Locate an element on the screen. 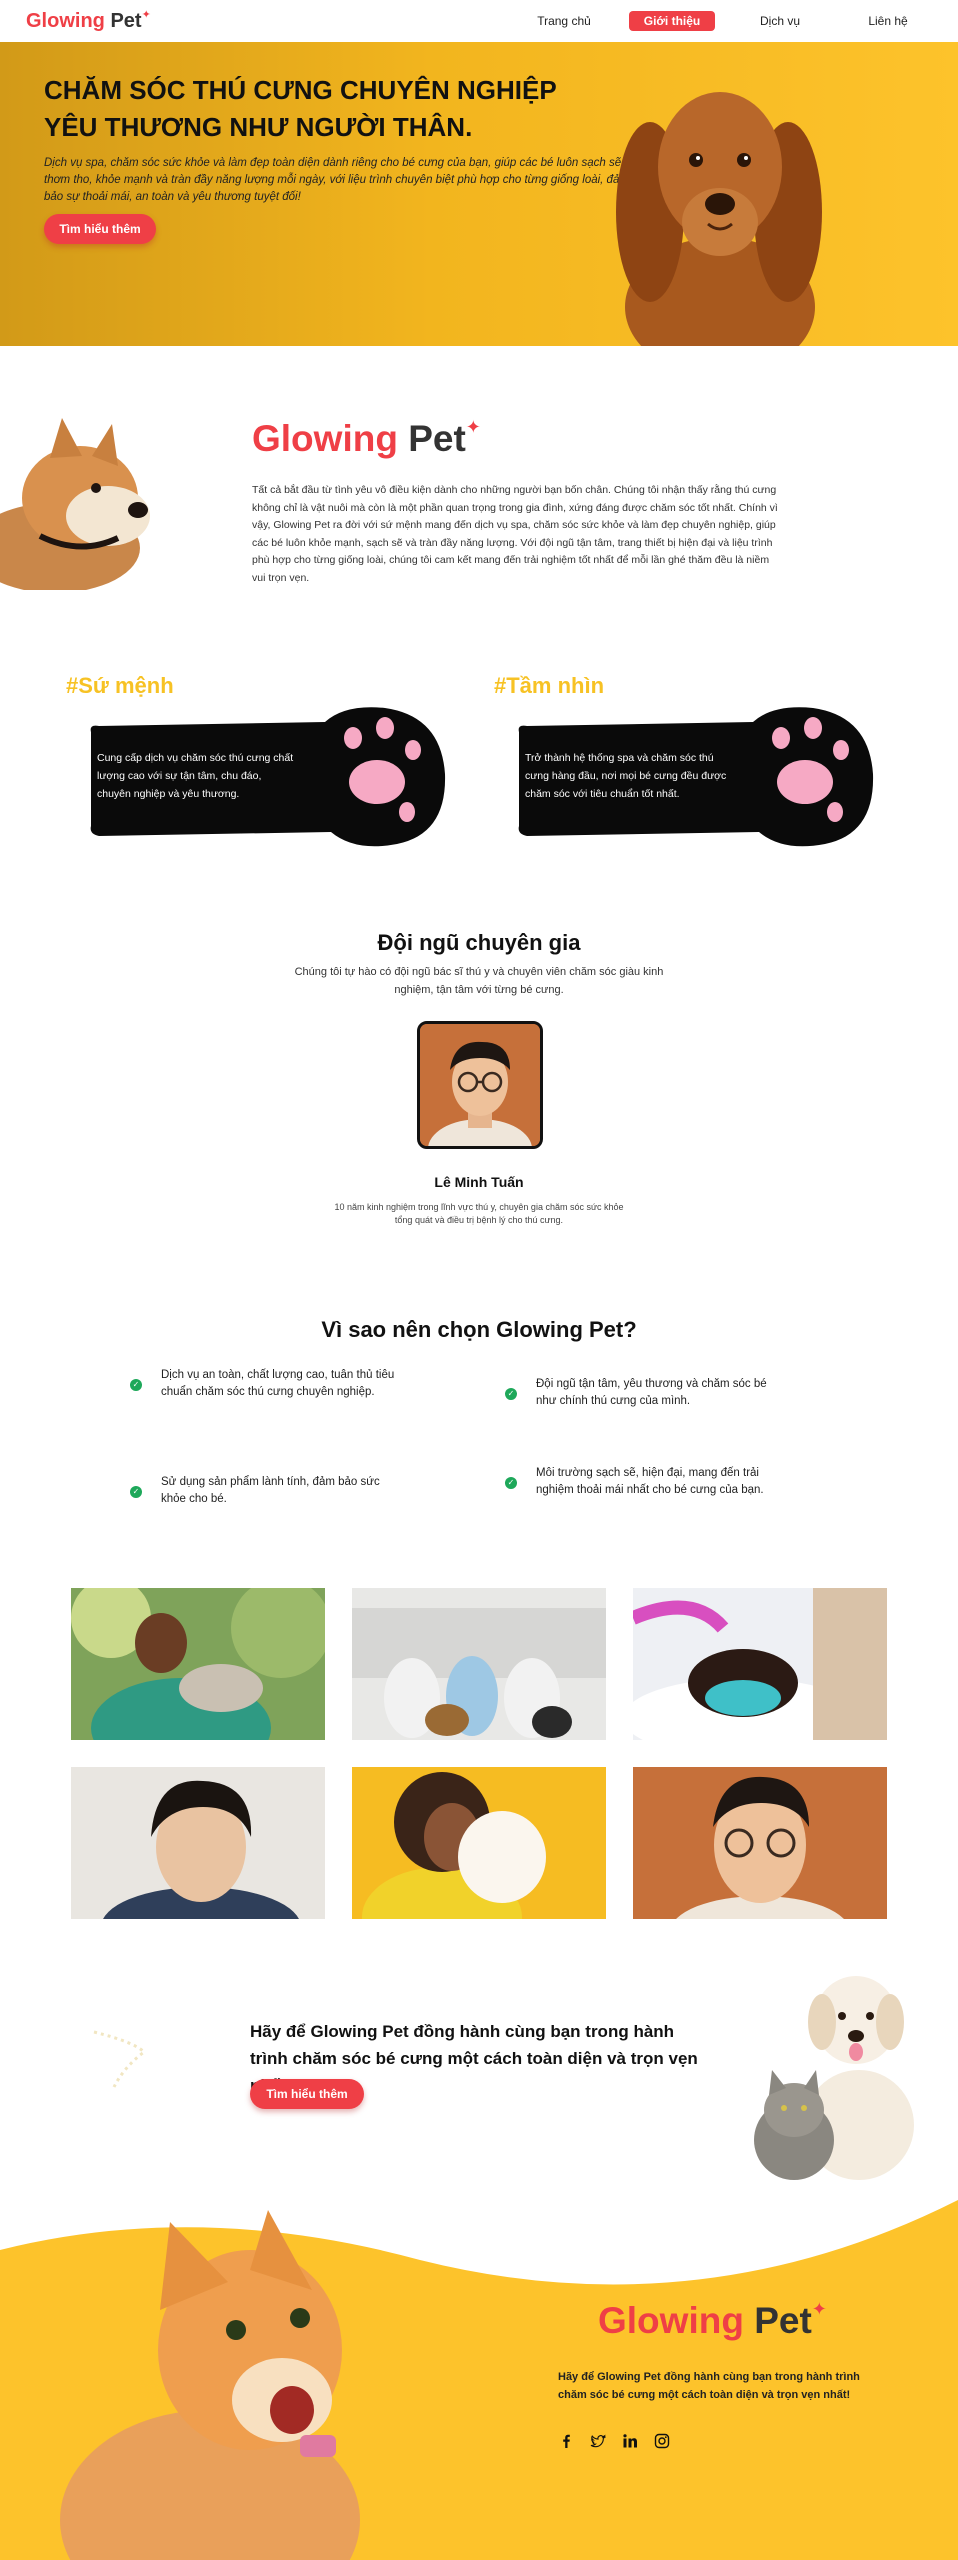  vision-title: #Tầm nhìn is located at coordinates (549, 685).